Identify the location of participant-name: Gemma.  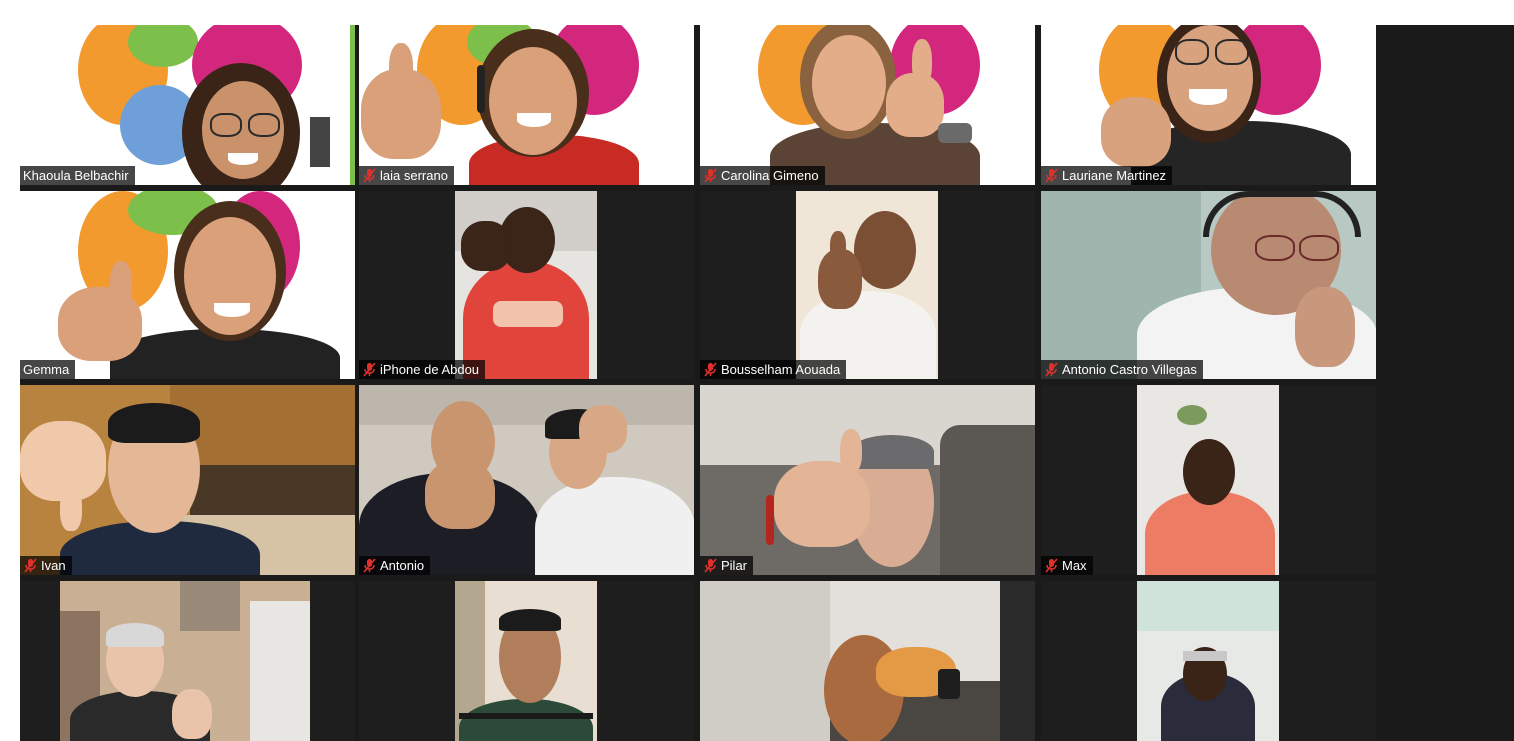
(46, 369).